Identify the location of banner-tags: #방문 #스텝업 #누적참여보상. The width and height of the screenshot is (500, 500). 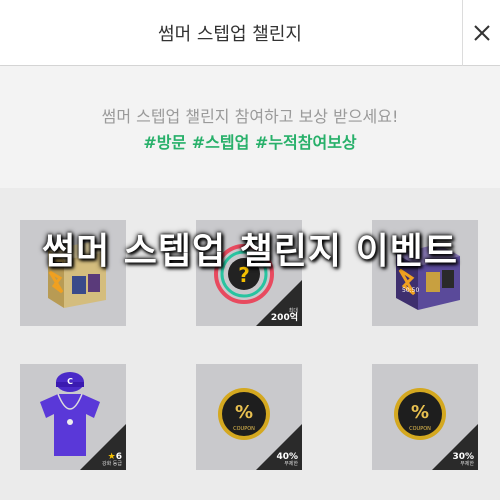
(250, 142).